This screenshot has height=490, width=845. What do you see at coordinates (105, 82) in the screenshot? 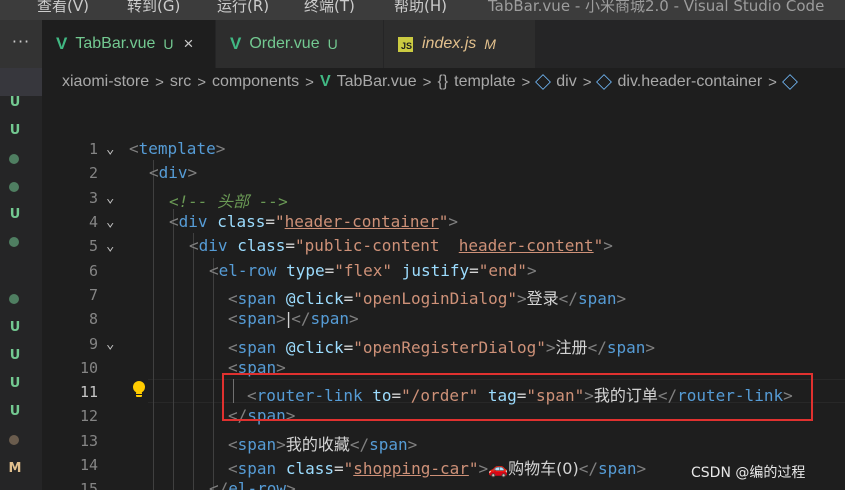
I see `breadcrumb-item: xiaomi-store` at bounding box center [105, 82].